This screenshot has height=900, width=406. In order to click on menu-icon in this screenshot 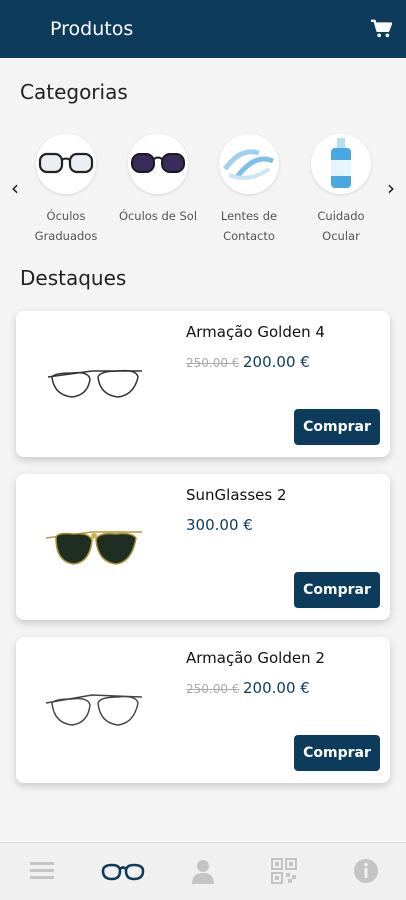, I will do `click(42, 871)`.